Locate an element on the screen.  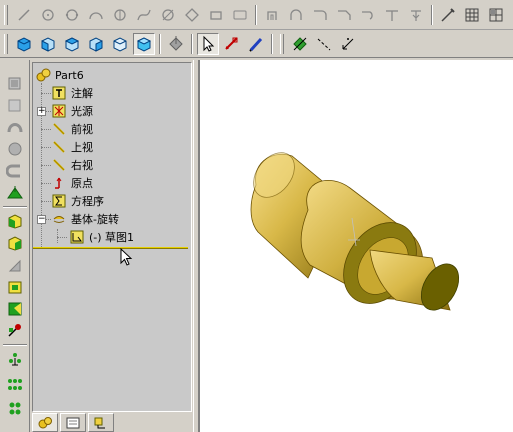
grid-icon is located at coordinates (448, 15).